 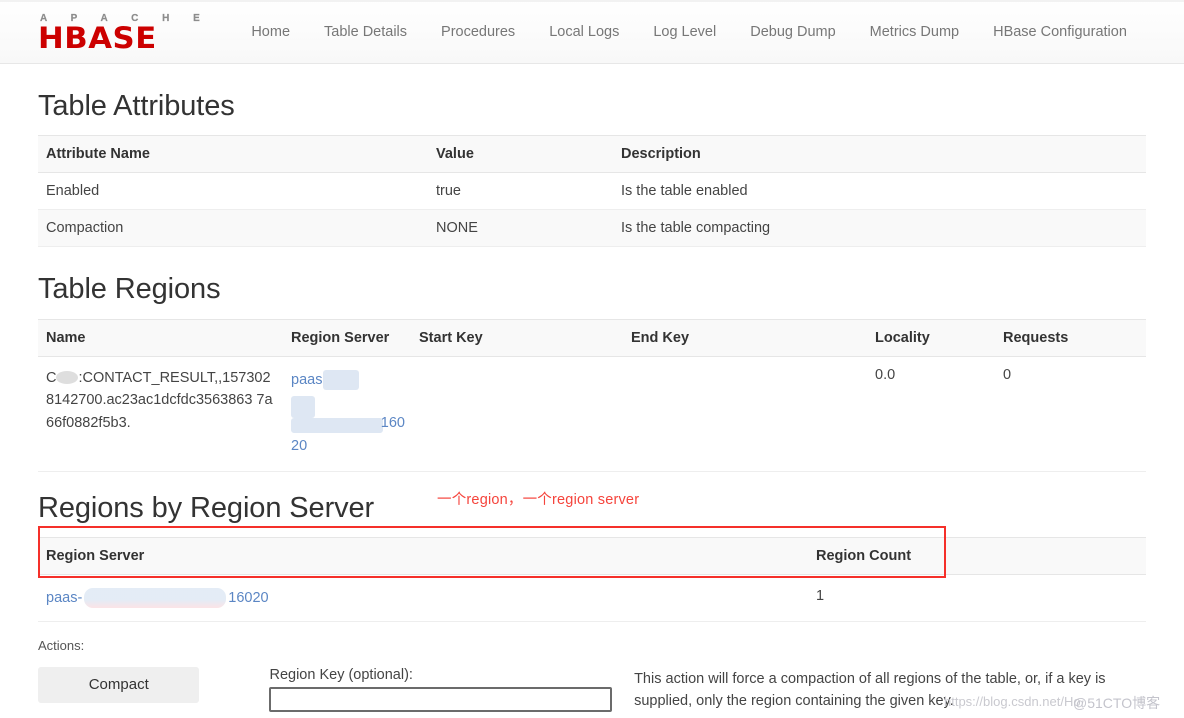 I want to click on nav-link-procedures: Procedures, so click(x=478, y=32).